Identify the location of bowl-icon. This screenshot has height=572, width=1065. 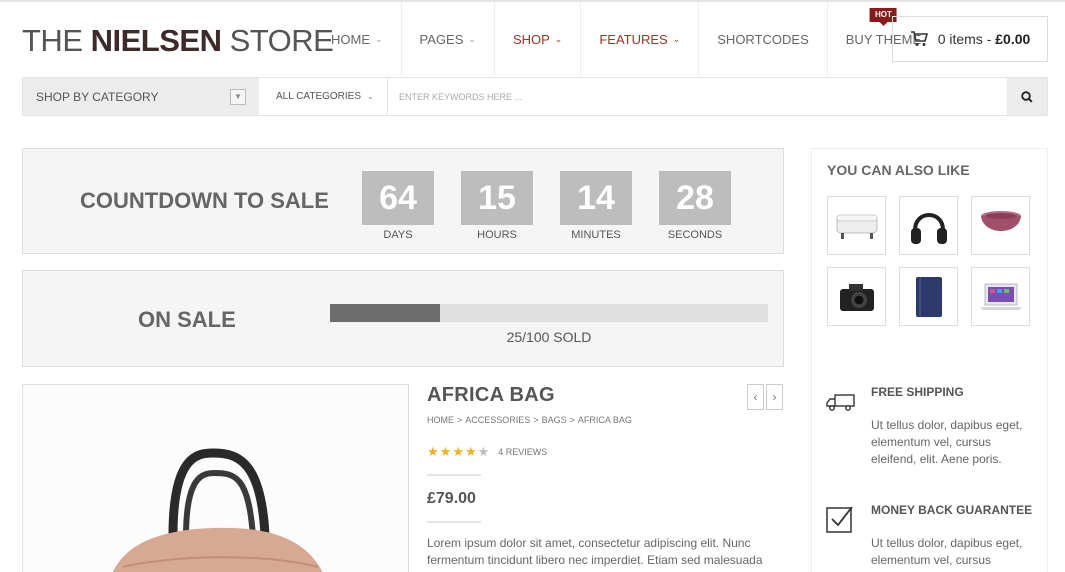
(1000, 220).